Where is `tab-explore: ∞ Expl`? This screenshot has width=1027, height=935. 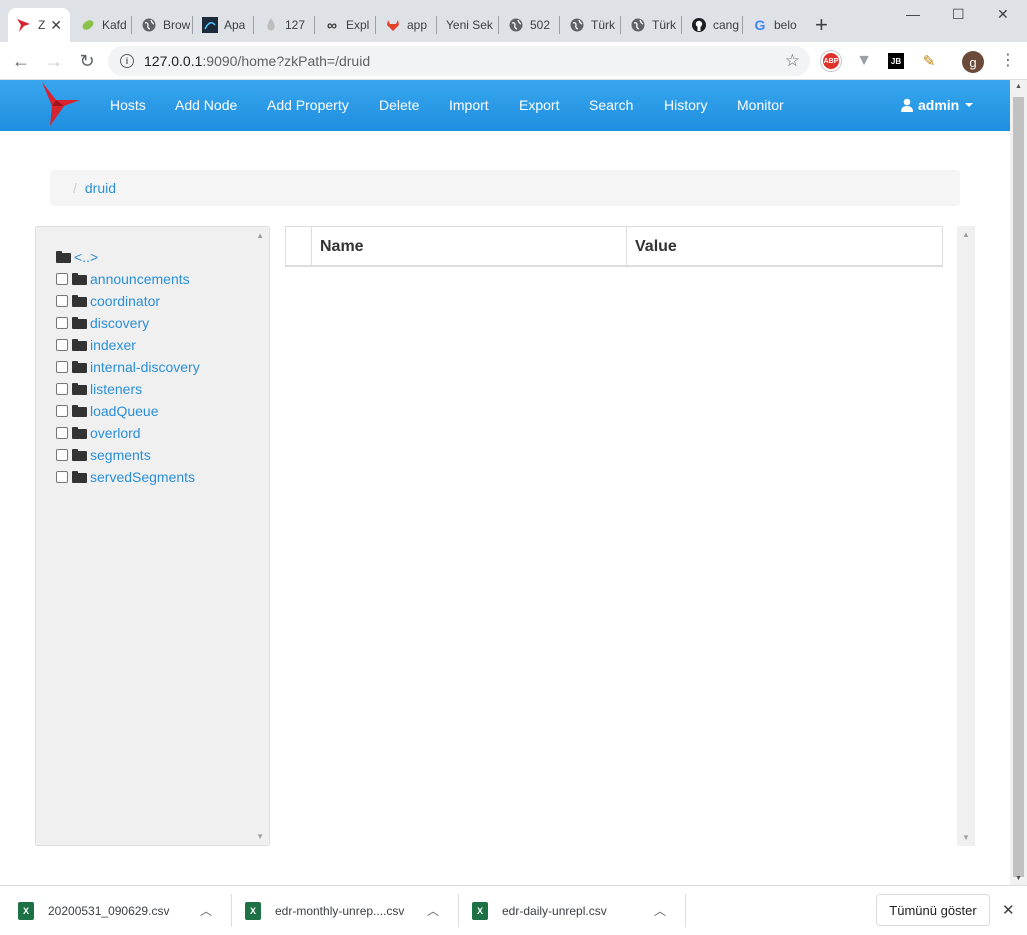
tab-explore: ∞ Expl is located at coordinates (345, 25).